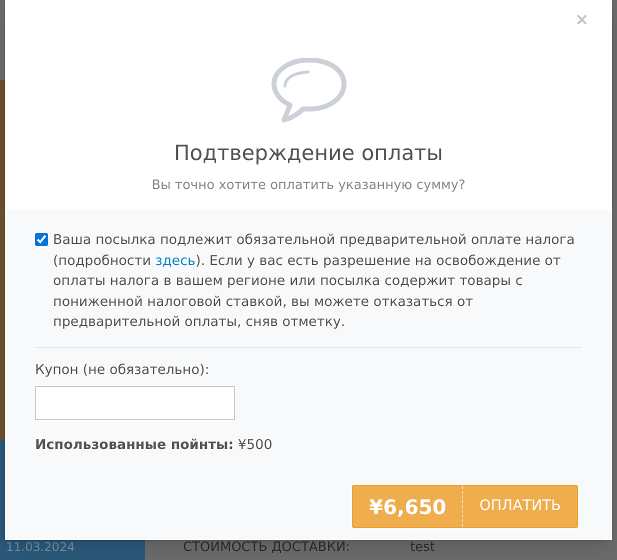  I want to click on shipping-value: test, so click(423, 548).